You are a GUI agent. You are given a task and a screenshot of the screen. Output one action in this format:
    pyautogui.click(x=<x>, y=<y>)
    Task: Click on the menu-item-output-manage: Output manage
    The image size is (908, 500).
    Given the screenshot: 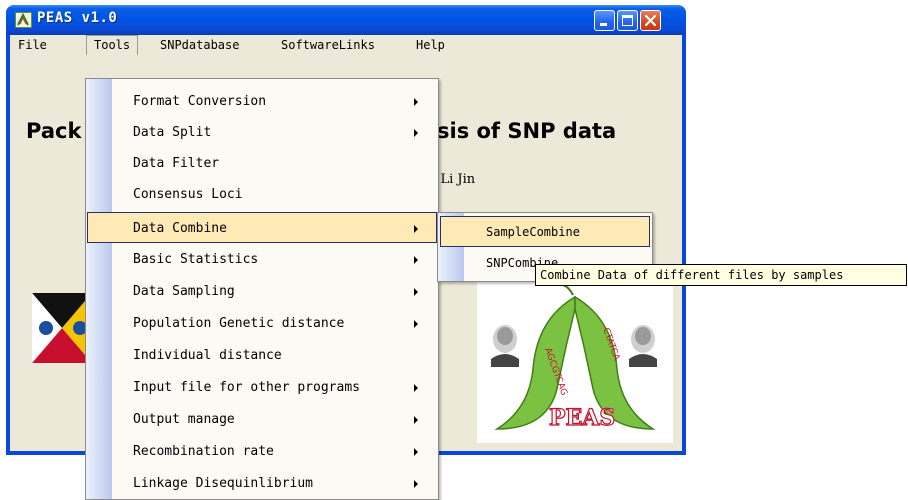 What is the action you would take?
    pyautogui.click(x=262, y=419)
    